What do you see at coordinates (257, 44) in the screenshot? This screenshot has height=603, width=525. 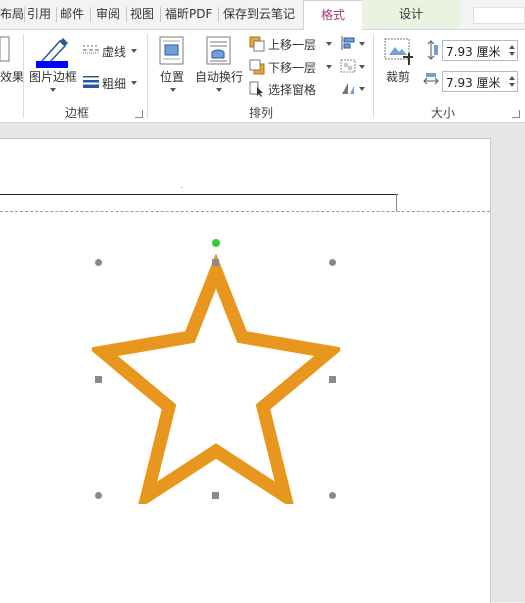 I see `bring-forward-icon` at bounding box center [257, 44].